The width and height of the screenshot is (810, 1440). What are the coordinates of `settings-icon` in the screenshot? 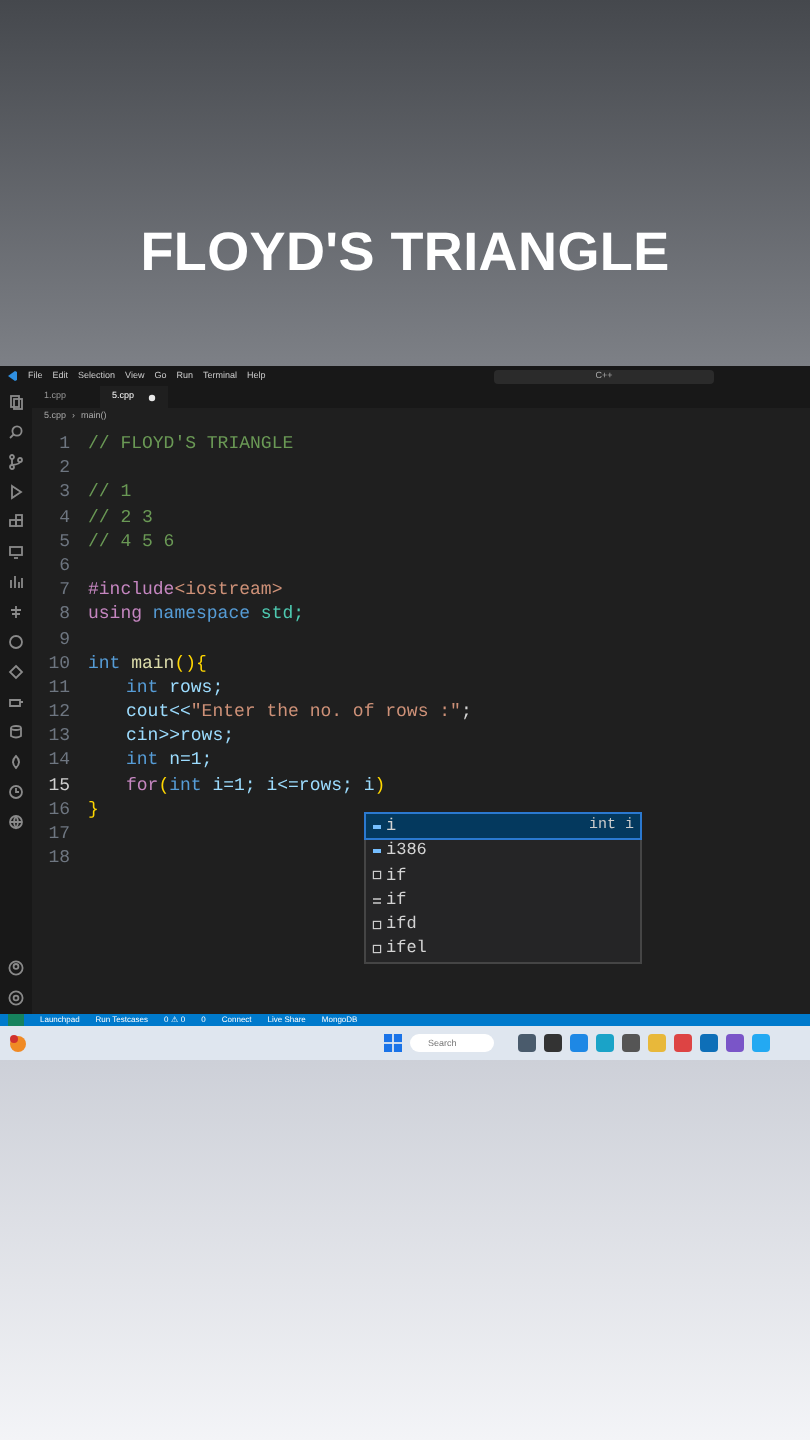 It's located at (16, 998).